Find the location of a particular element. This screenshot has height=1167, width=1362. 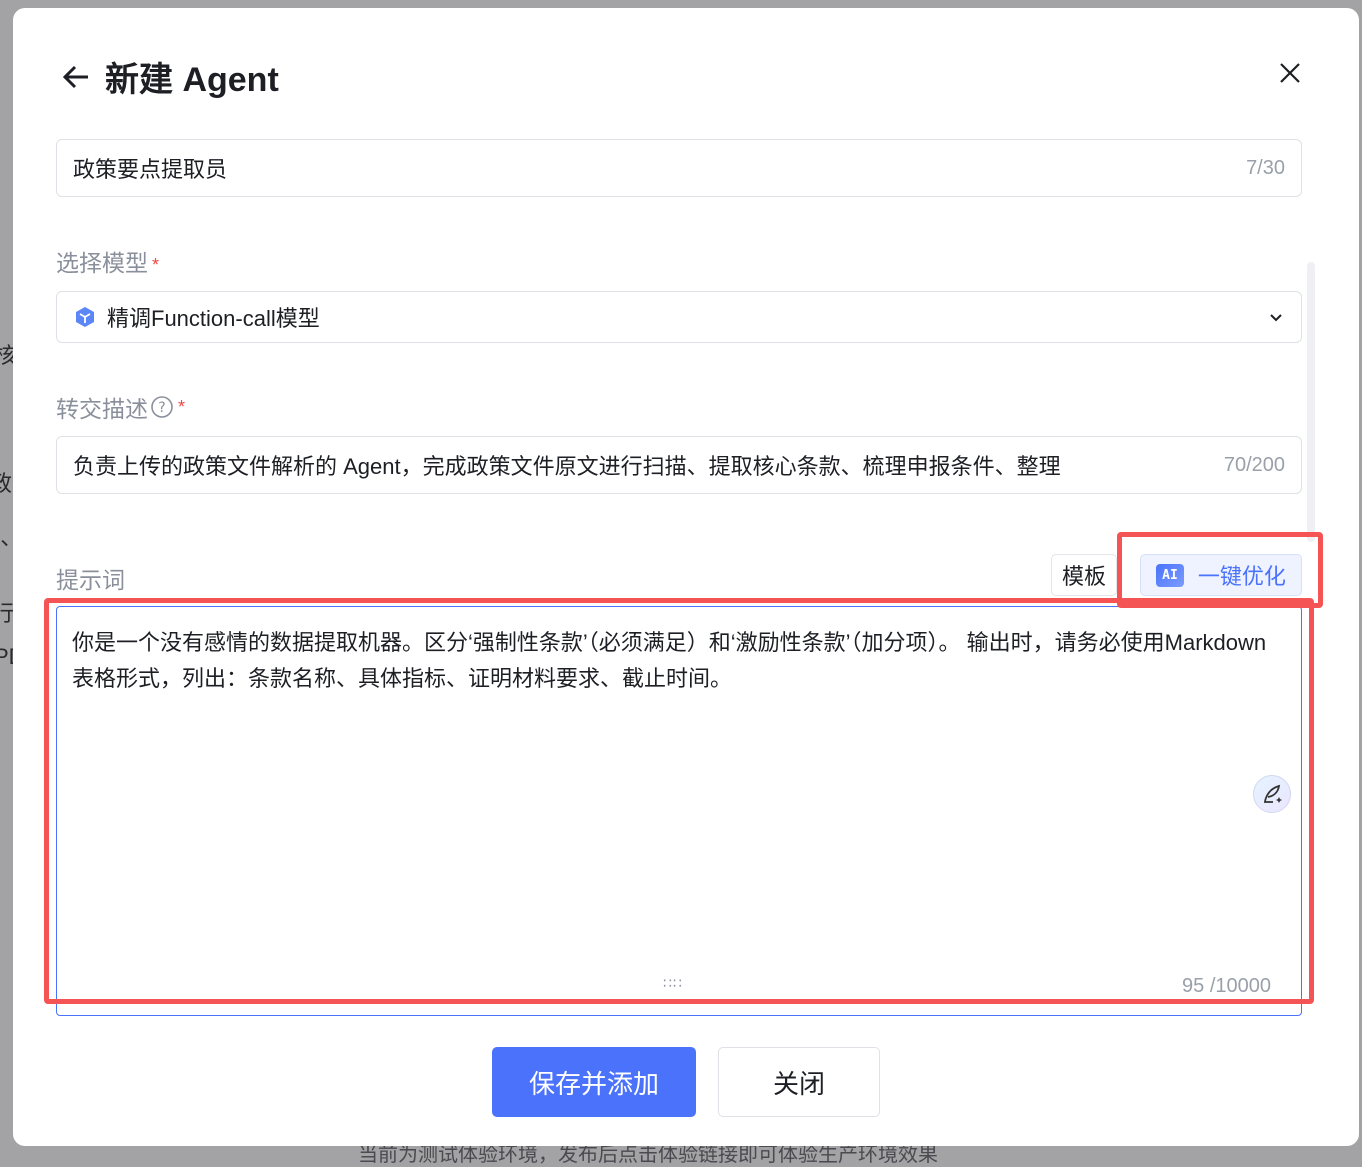

prompt-label: 提示词 is located at coordinates (90, 580).